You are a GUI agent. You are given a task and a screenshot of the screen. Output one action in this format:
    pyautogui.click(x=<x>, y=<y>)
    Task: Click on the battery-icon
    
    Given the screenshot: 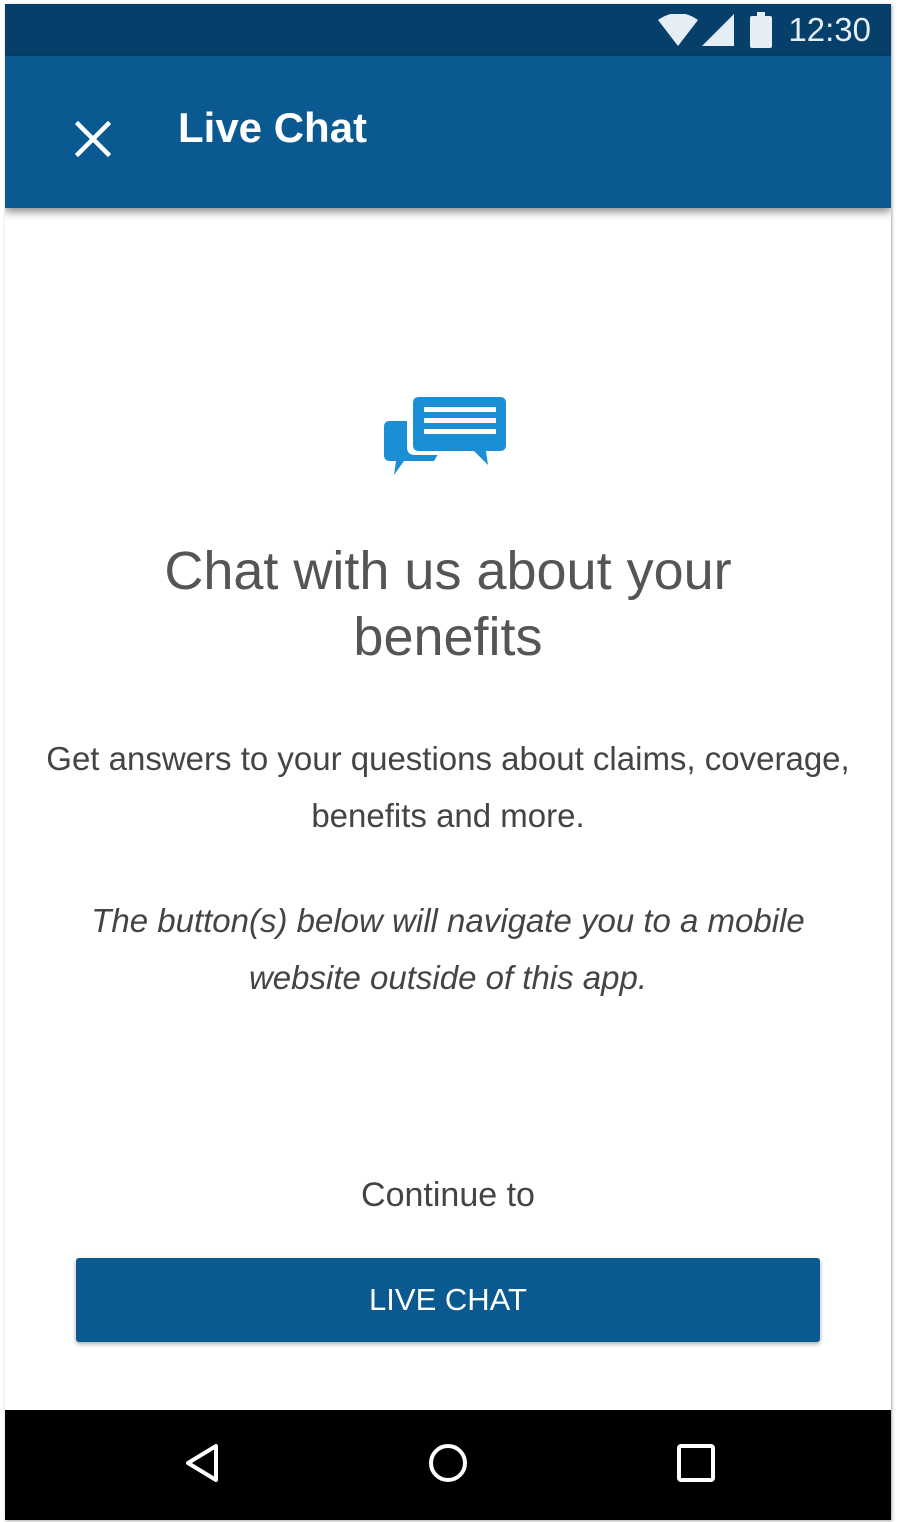 What is the action you would take?
    pyautogui.click(x=761, y=30)
    